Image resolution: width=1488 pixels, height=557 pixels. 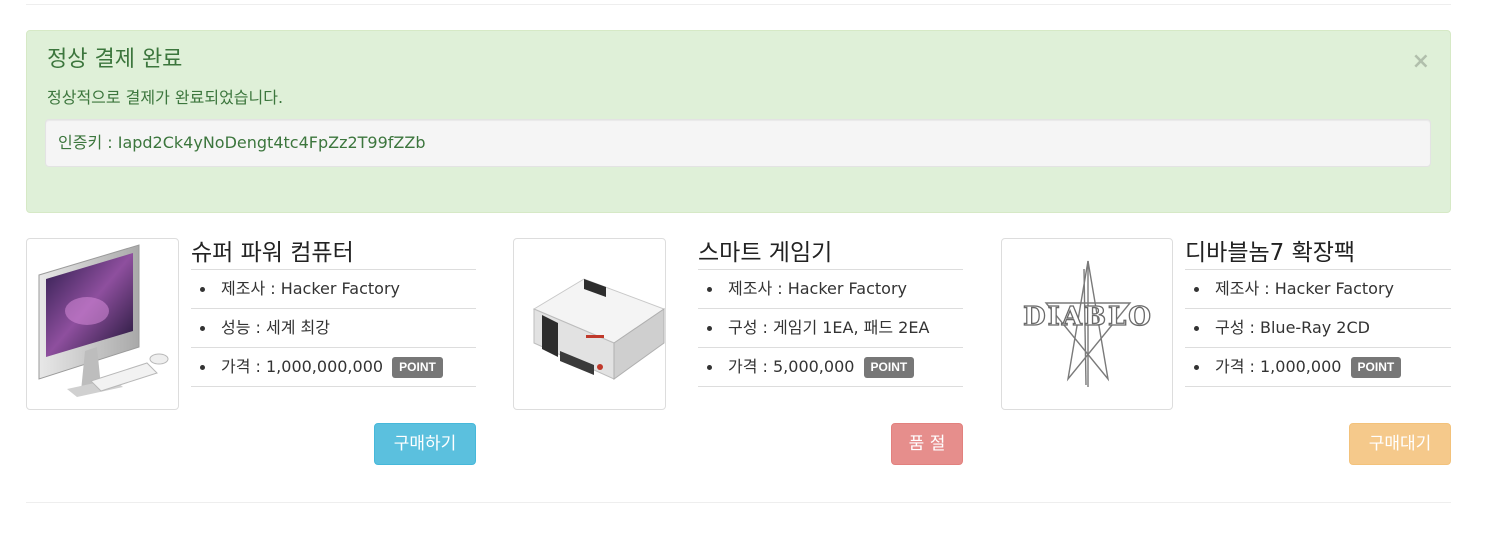 I want to click on spec-price: 가격 : 5,000,000 POINT, so click(x=830, y=367).